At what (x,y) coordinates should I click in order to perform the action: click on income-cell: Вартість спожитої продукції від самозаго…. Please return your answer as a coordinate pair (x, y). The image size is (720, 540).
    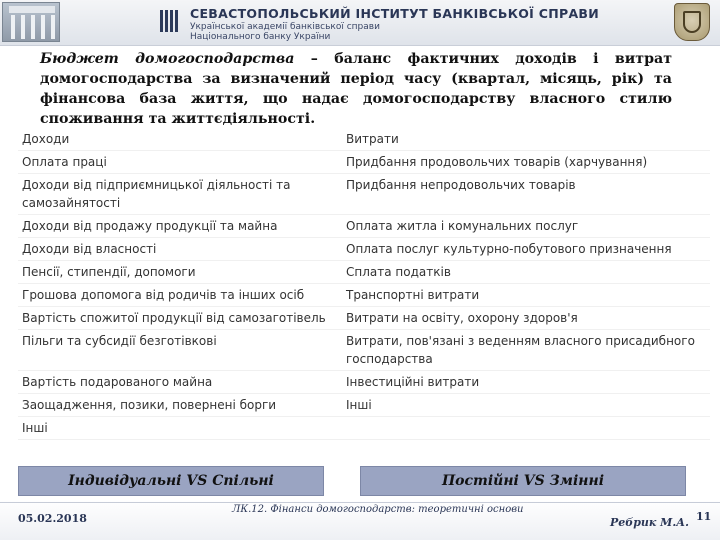
    Looking at the image, I should click on (174, 318).